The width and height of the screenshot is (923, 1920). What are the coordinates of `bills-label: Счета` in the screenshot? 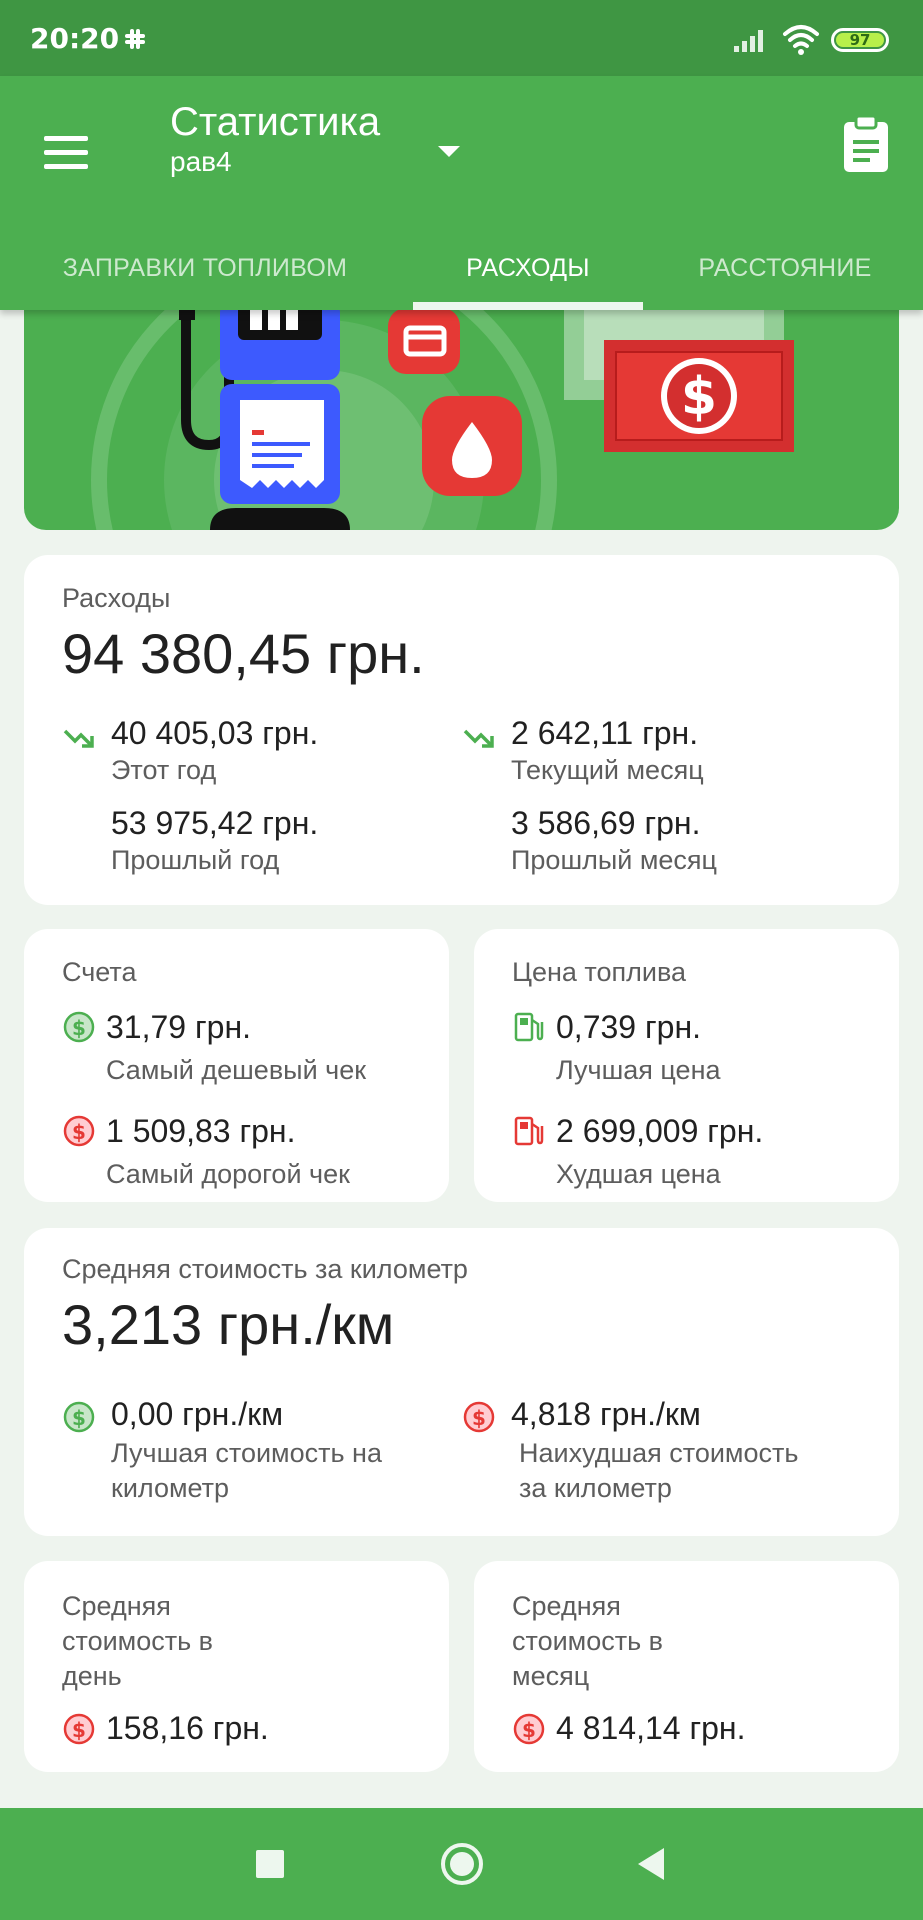 It's located at (99, 972).